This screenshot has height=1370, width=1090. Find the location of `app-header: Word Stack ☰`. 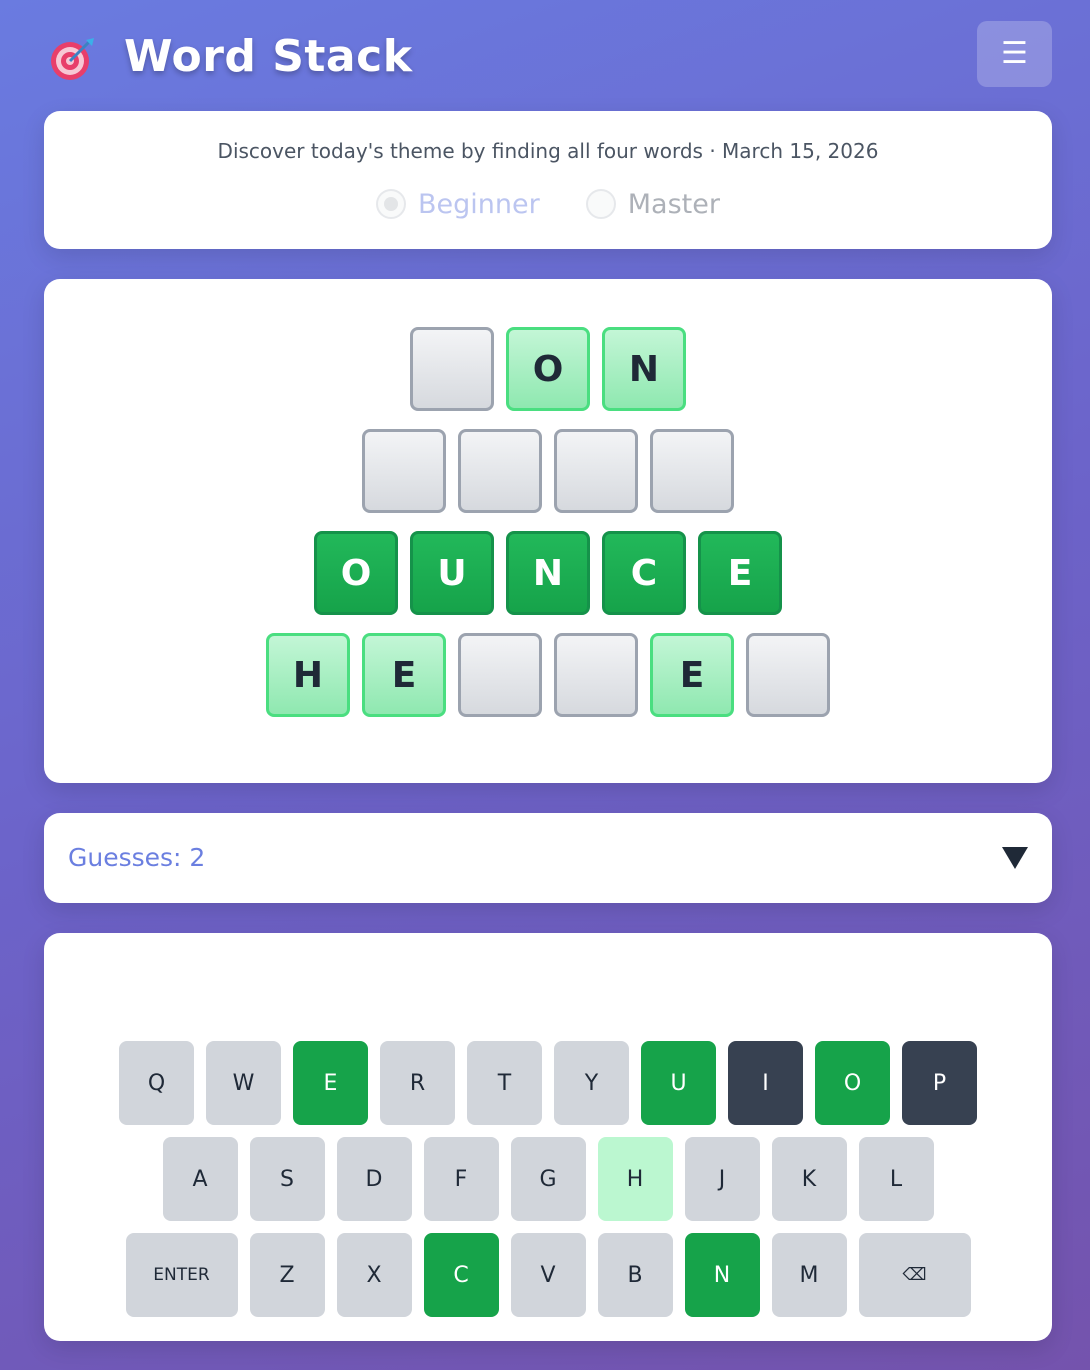

app-header: Word Stack ☰ is located at coordinates (548, 54).